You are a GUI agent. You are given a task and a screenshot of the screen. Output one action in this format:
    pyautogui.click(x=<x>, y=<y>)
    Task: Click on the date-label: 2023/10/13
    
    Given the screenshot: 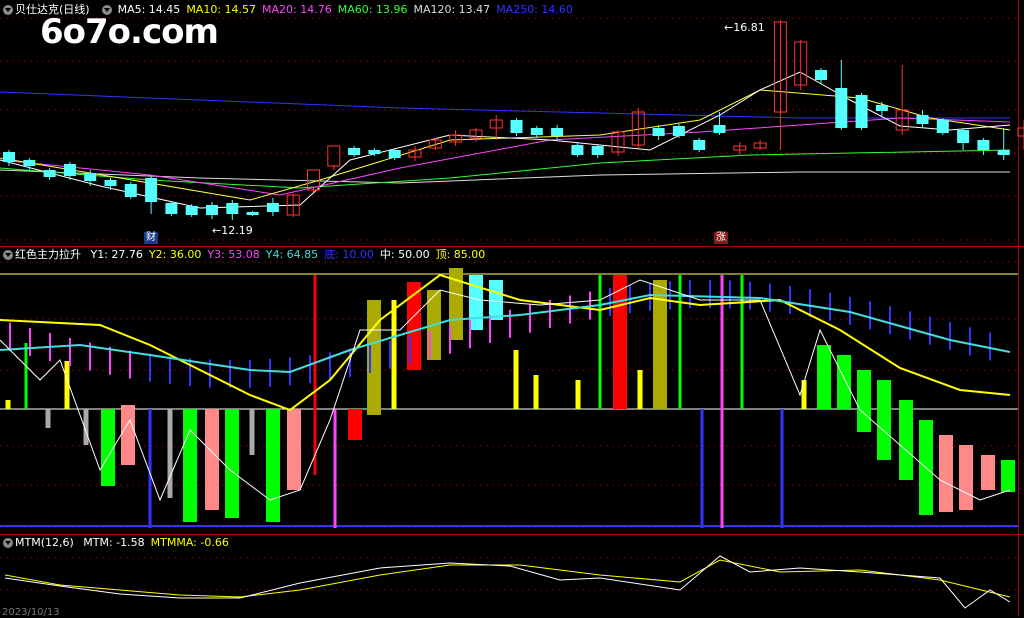 What is the action you would take?
    pyautogui.click(x=31, y=612)
    